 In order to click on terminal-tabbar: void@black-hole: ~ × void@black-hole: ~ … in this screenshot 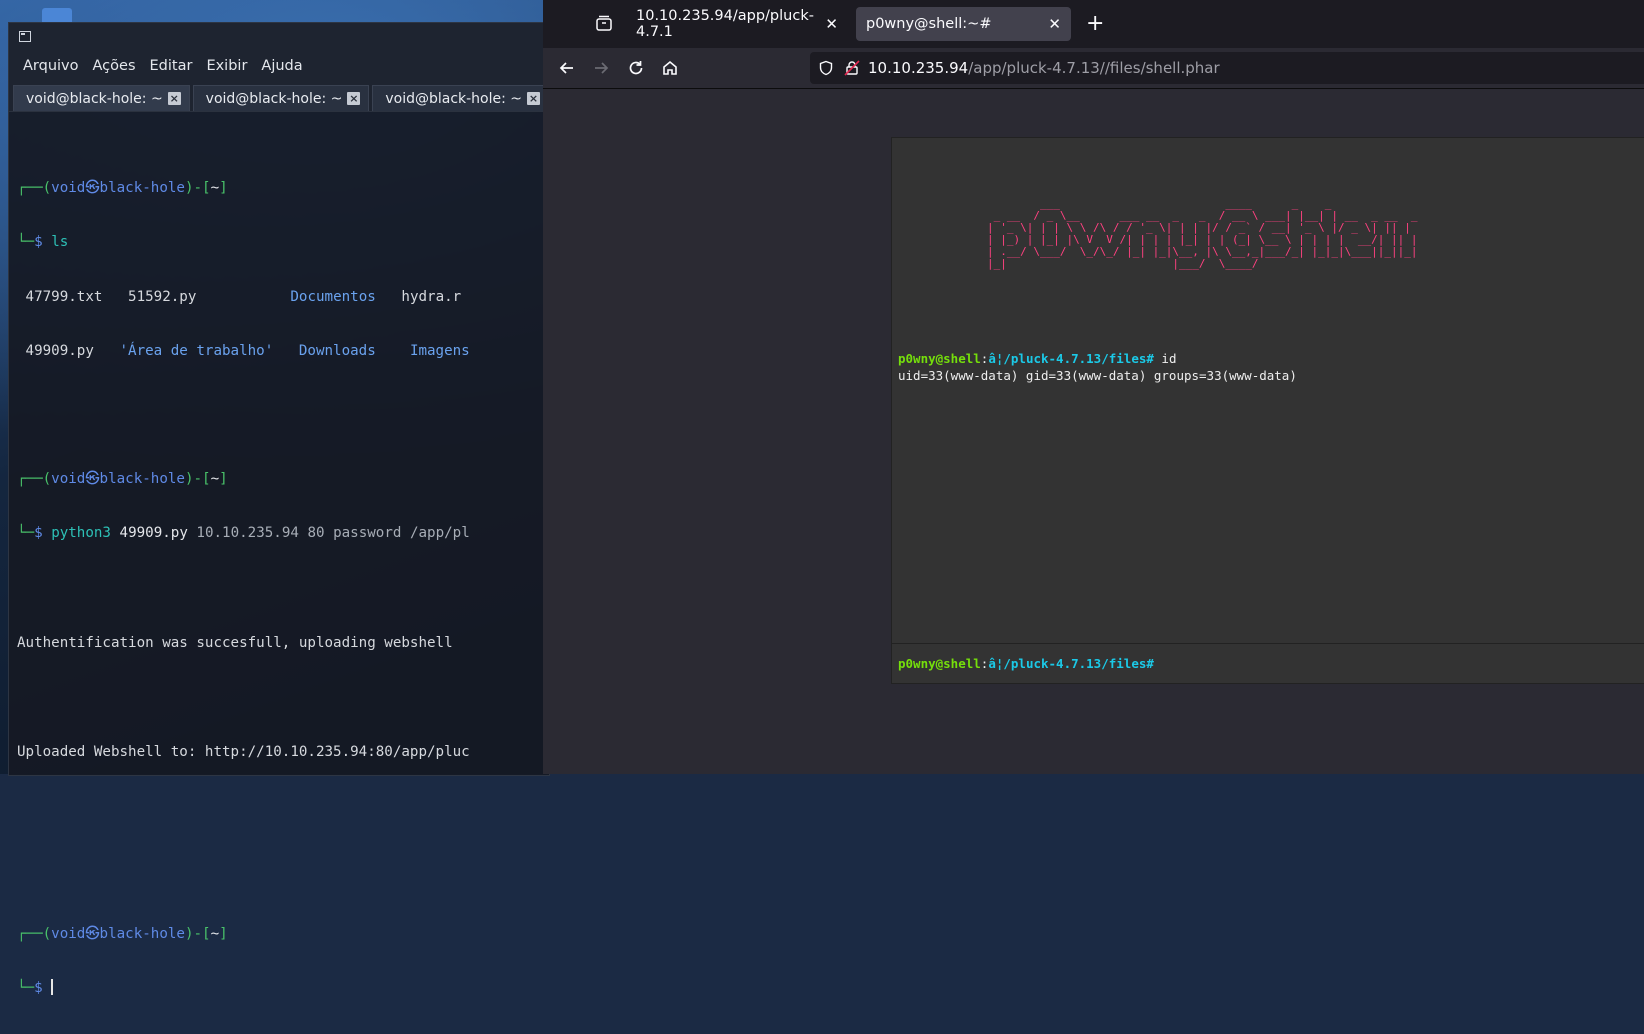, I will do `click(279, 96)`.